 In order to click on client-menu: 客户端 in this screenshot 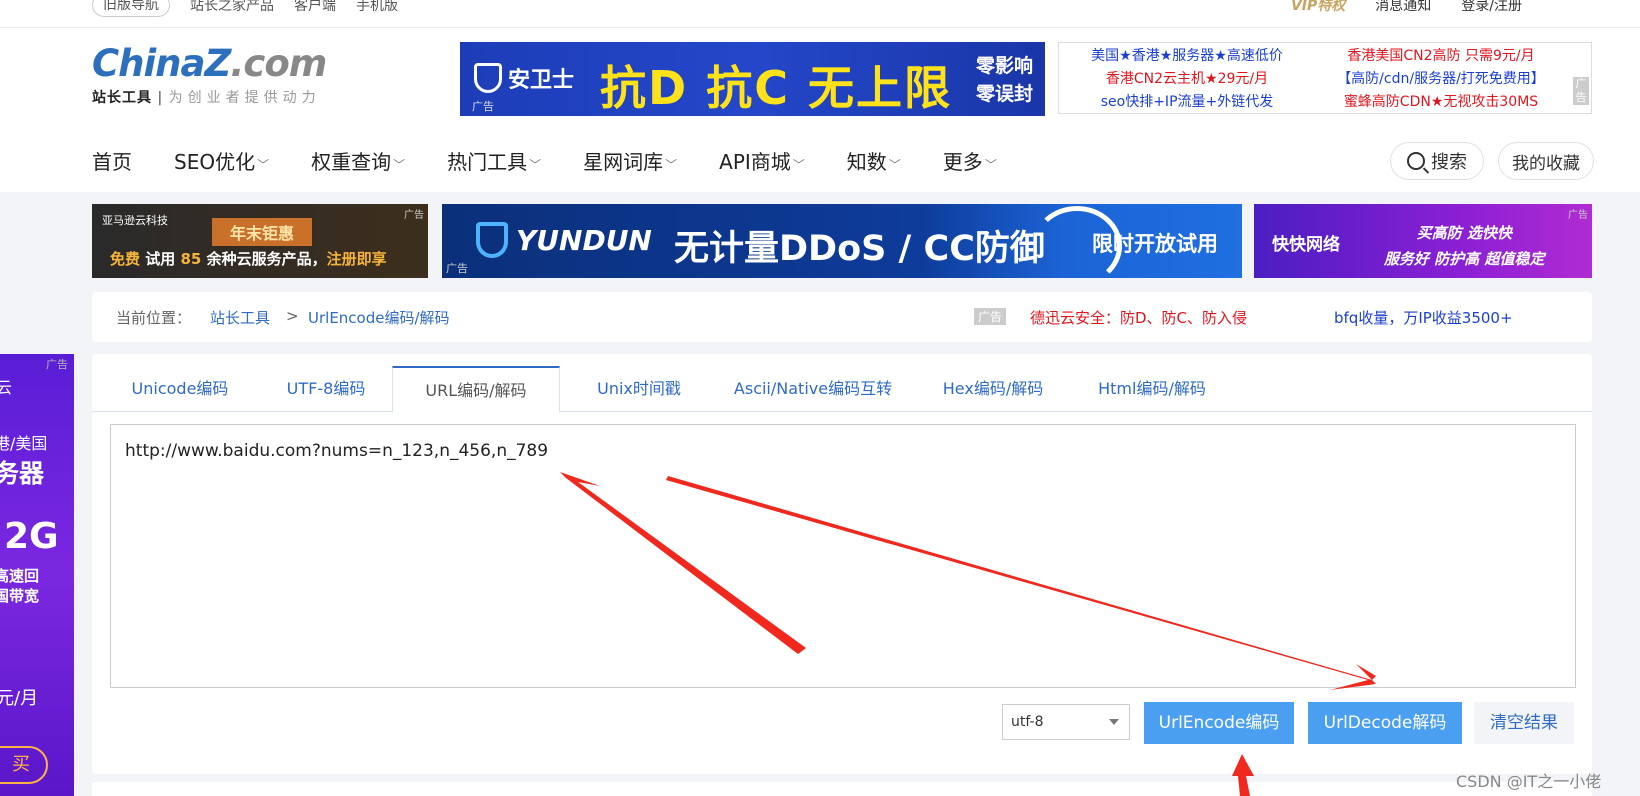, I will do `click(315, 7)`.